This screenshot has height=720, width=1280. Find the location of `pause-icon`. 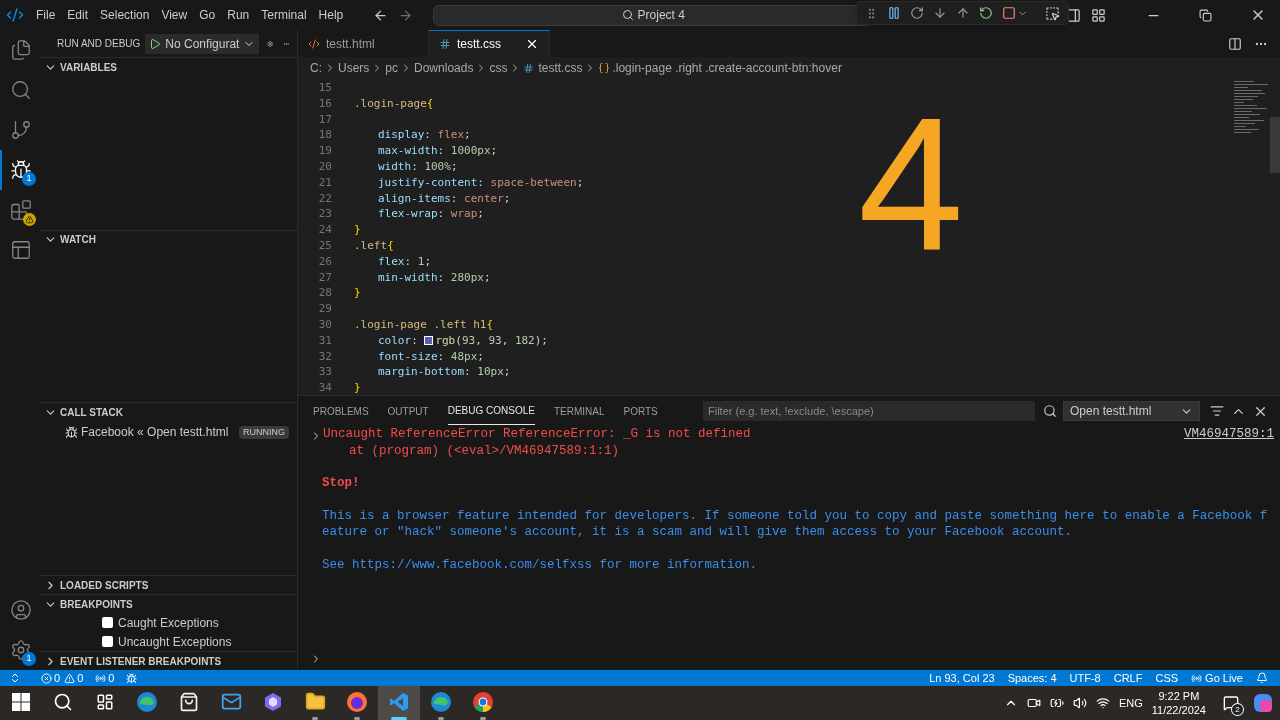

pause-icon is located at coordinates (894, 13).